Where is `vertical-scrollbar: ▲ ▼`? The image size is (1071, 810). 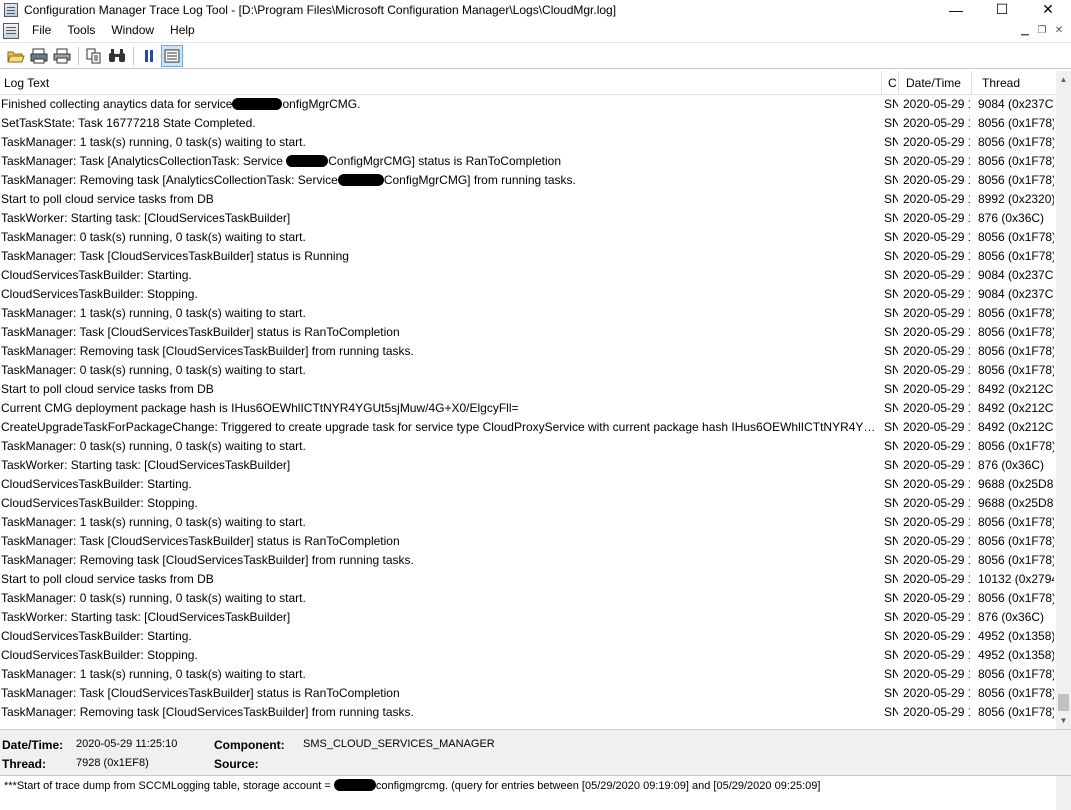
vertical-scrollbar: ▲ ▼ is located at coordinates (1063, 400).